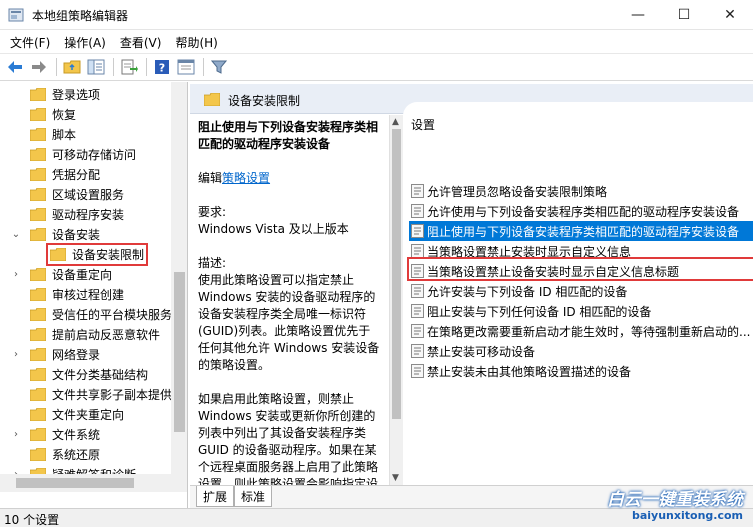 The height and width of the screenshot is (527, 753). I want to click on tree-item: 文件夹重定向, so click(86, 414).